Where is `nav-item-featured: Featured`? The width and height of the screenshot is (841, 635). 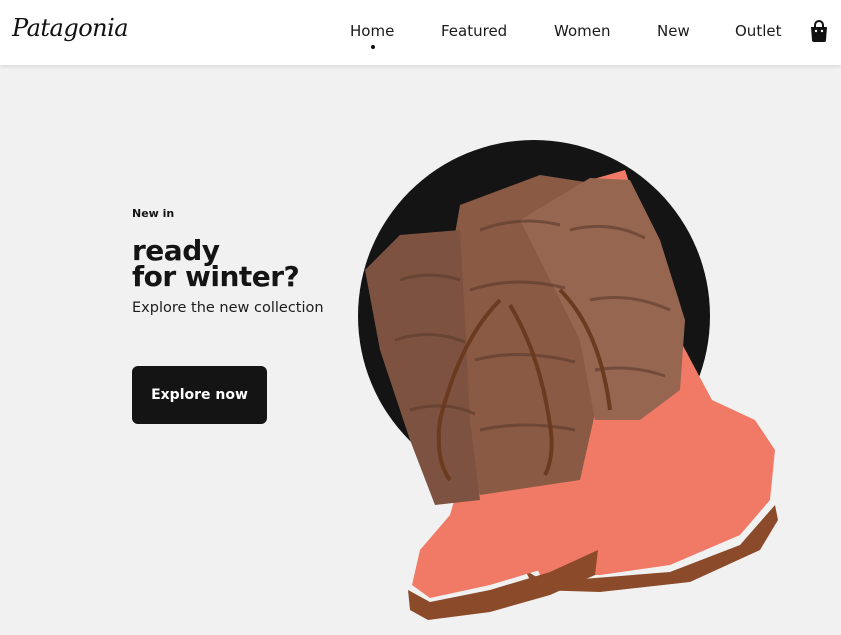 nav-item-featured: Featured is located at coordinates (474, 31).